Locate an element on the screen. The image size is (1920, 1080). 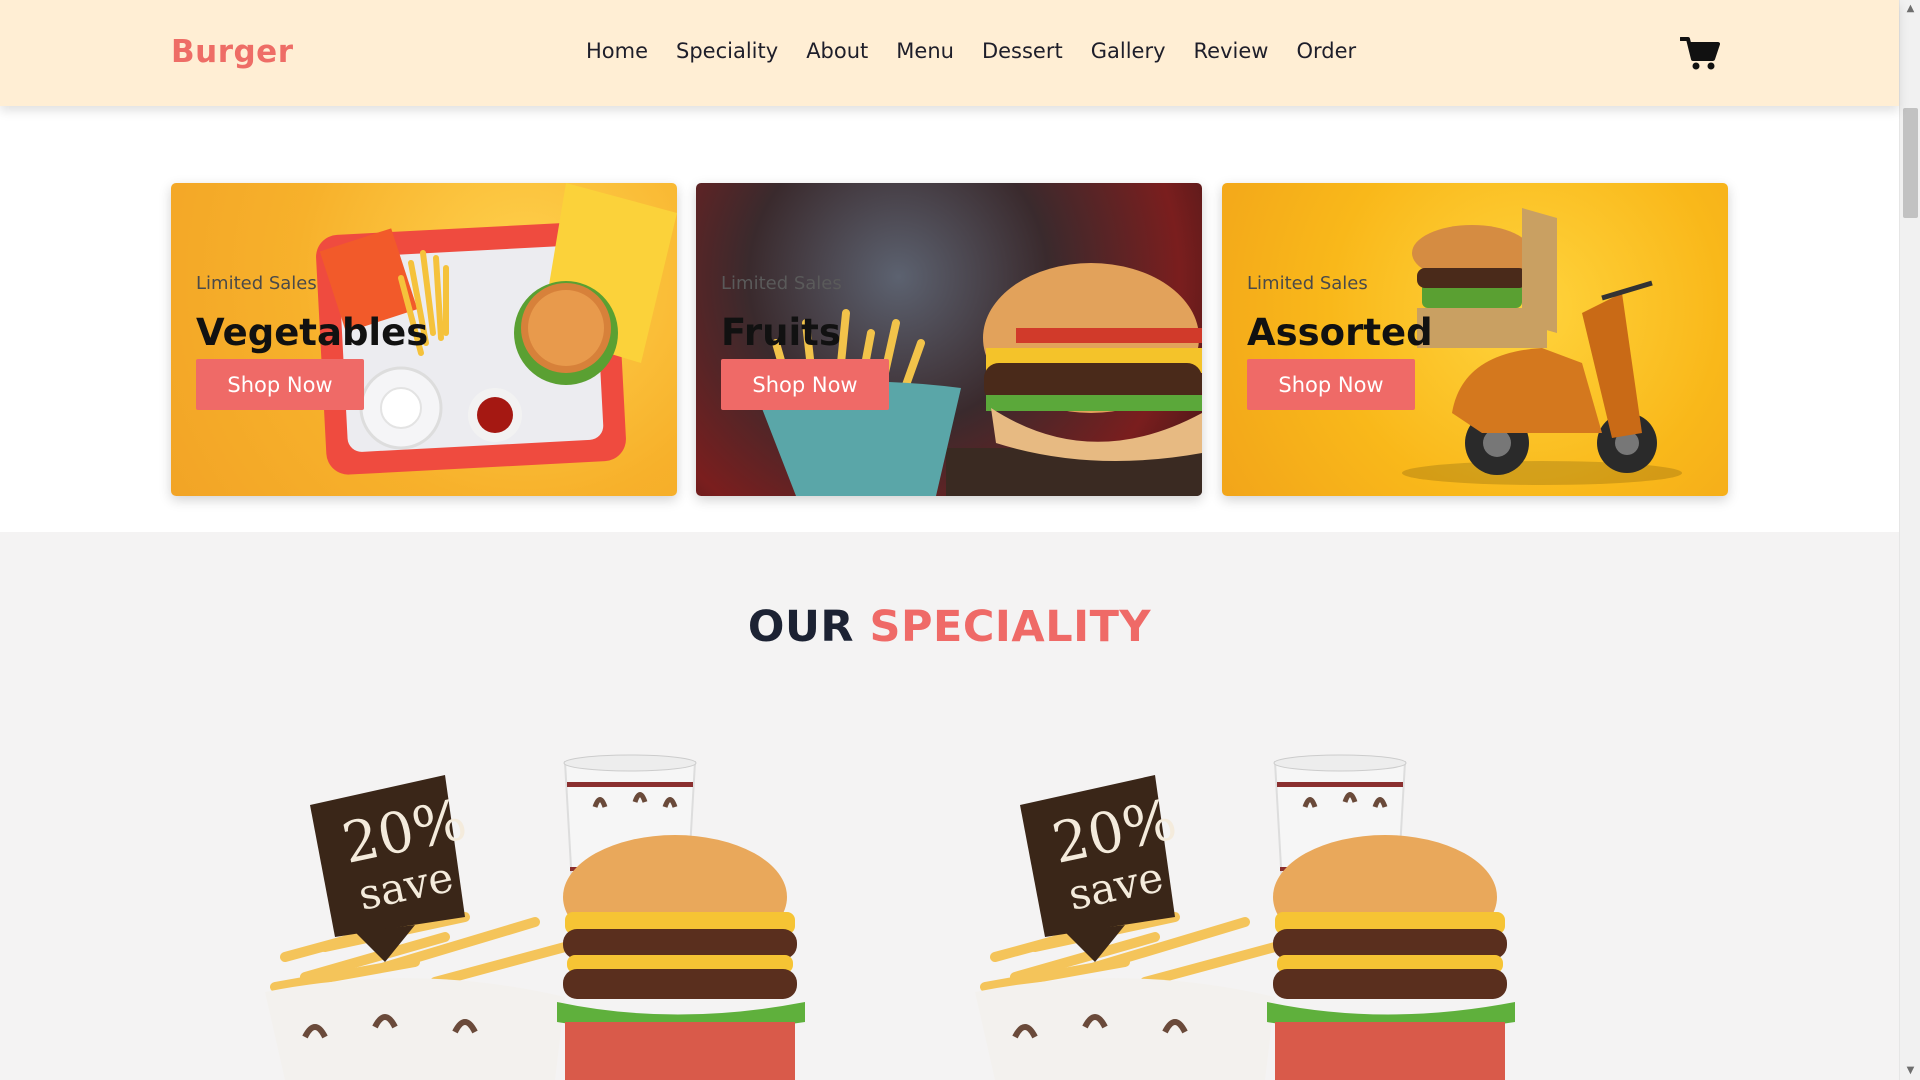
page-scrollbar: ▲ ▼ is located at coordinates (1909, 540).